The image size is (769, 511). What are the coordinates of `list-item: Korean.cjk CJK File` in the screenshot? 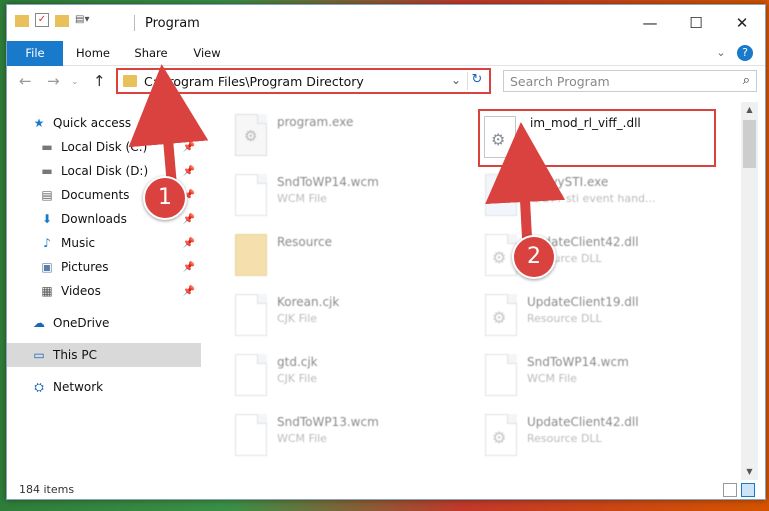 It's located at (348, 318).